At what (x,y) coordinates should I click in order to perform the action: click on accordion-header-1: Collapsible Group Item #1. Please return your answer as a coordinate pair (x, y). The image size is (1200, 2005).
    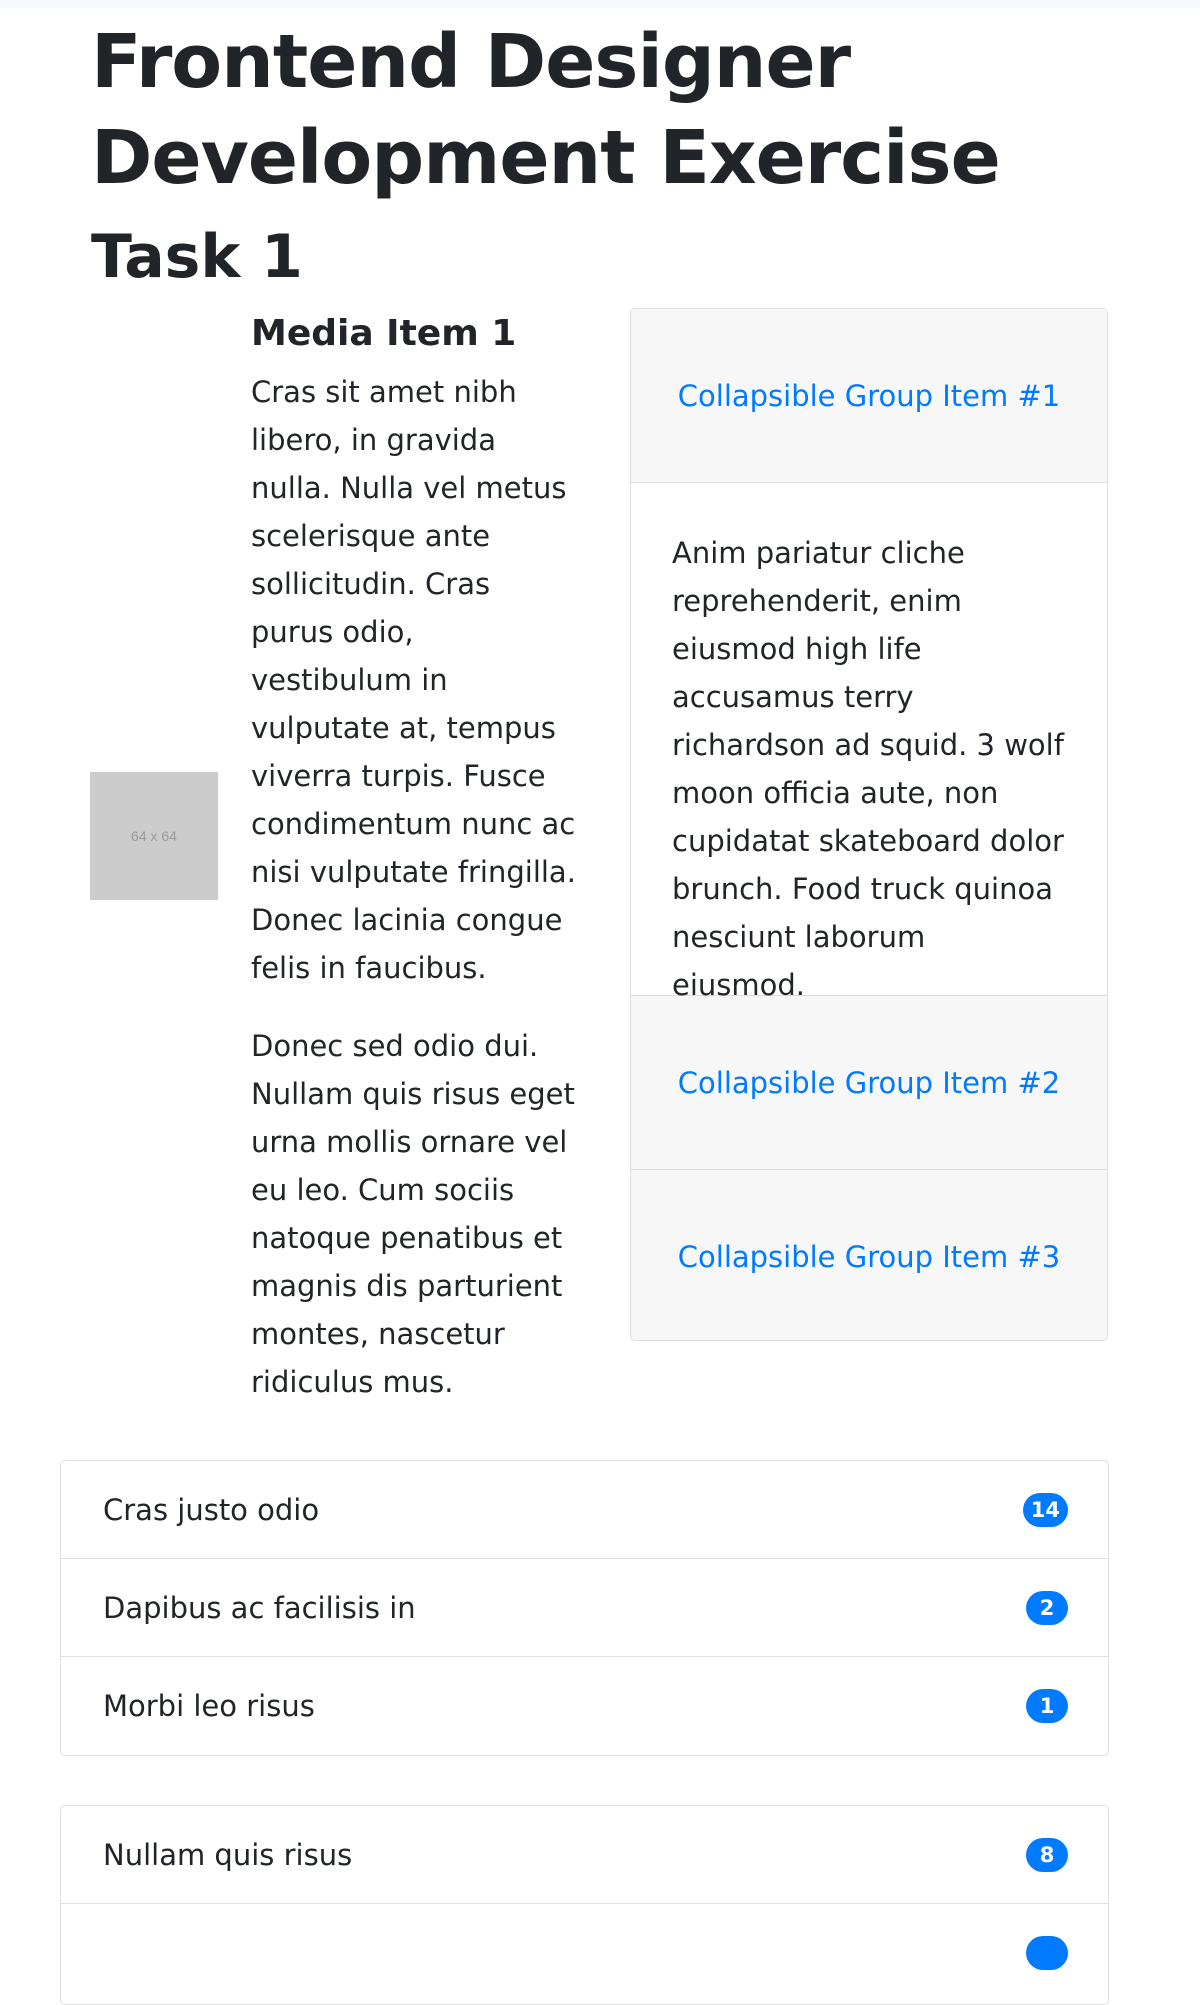
    Looking at the image, I should click on (869, 396).